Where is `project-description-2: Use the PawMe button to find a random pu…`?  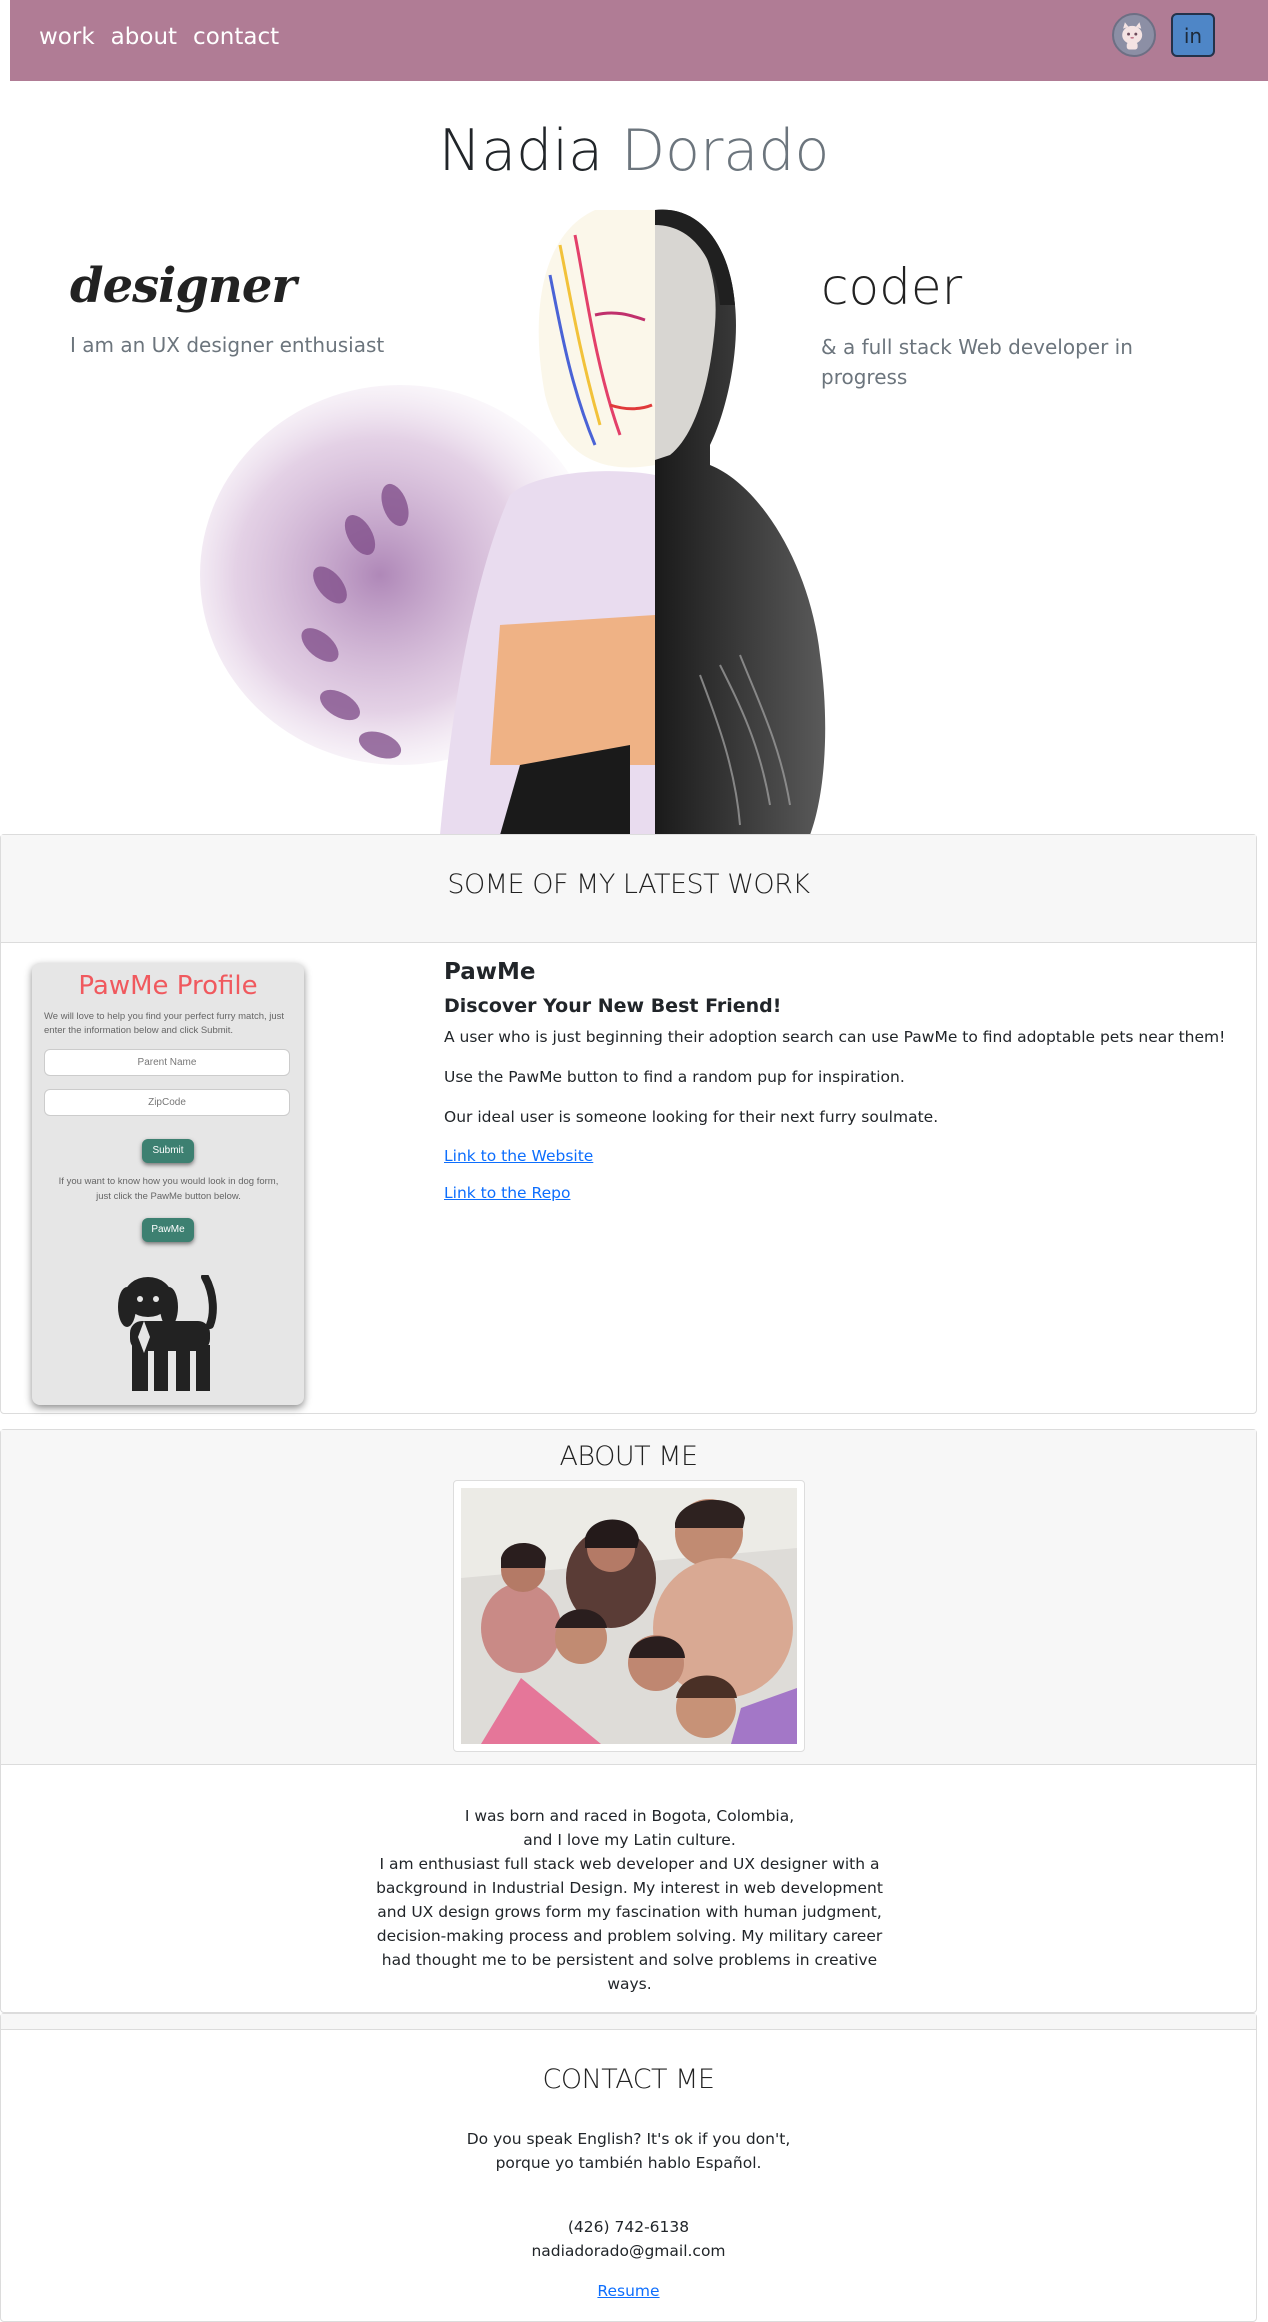 project-description-2: Use the PawMe button to find a random pu… is located at coordinates (674, 1077).